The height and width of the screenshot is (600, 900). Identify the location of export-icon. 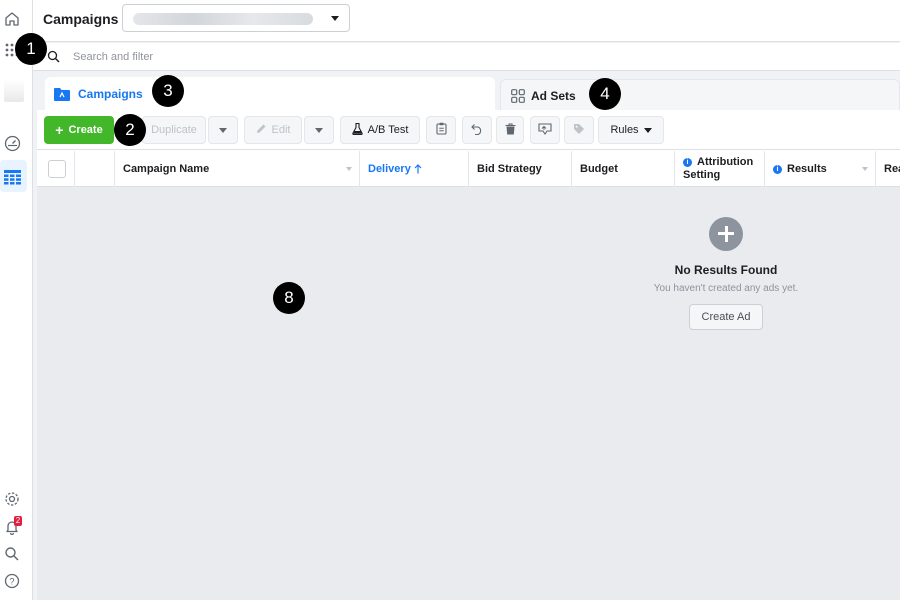
(545, 130).